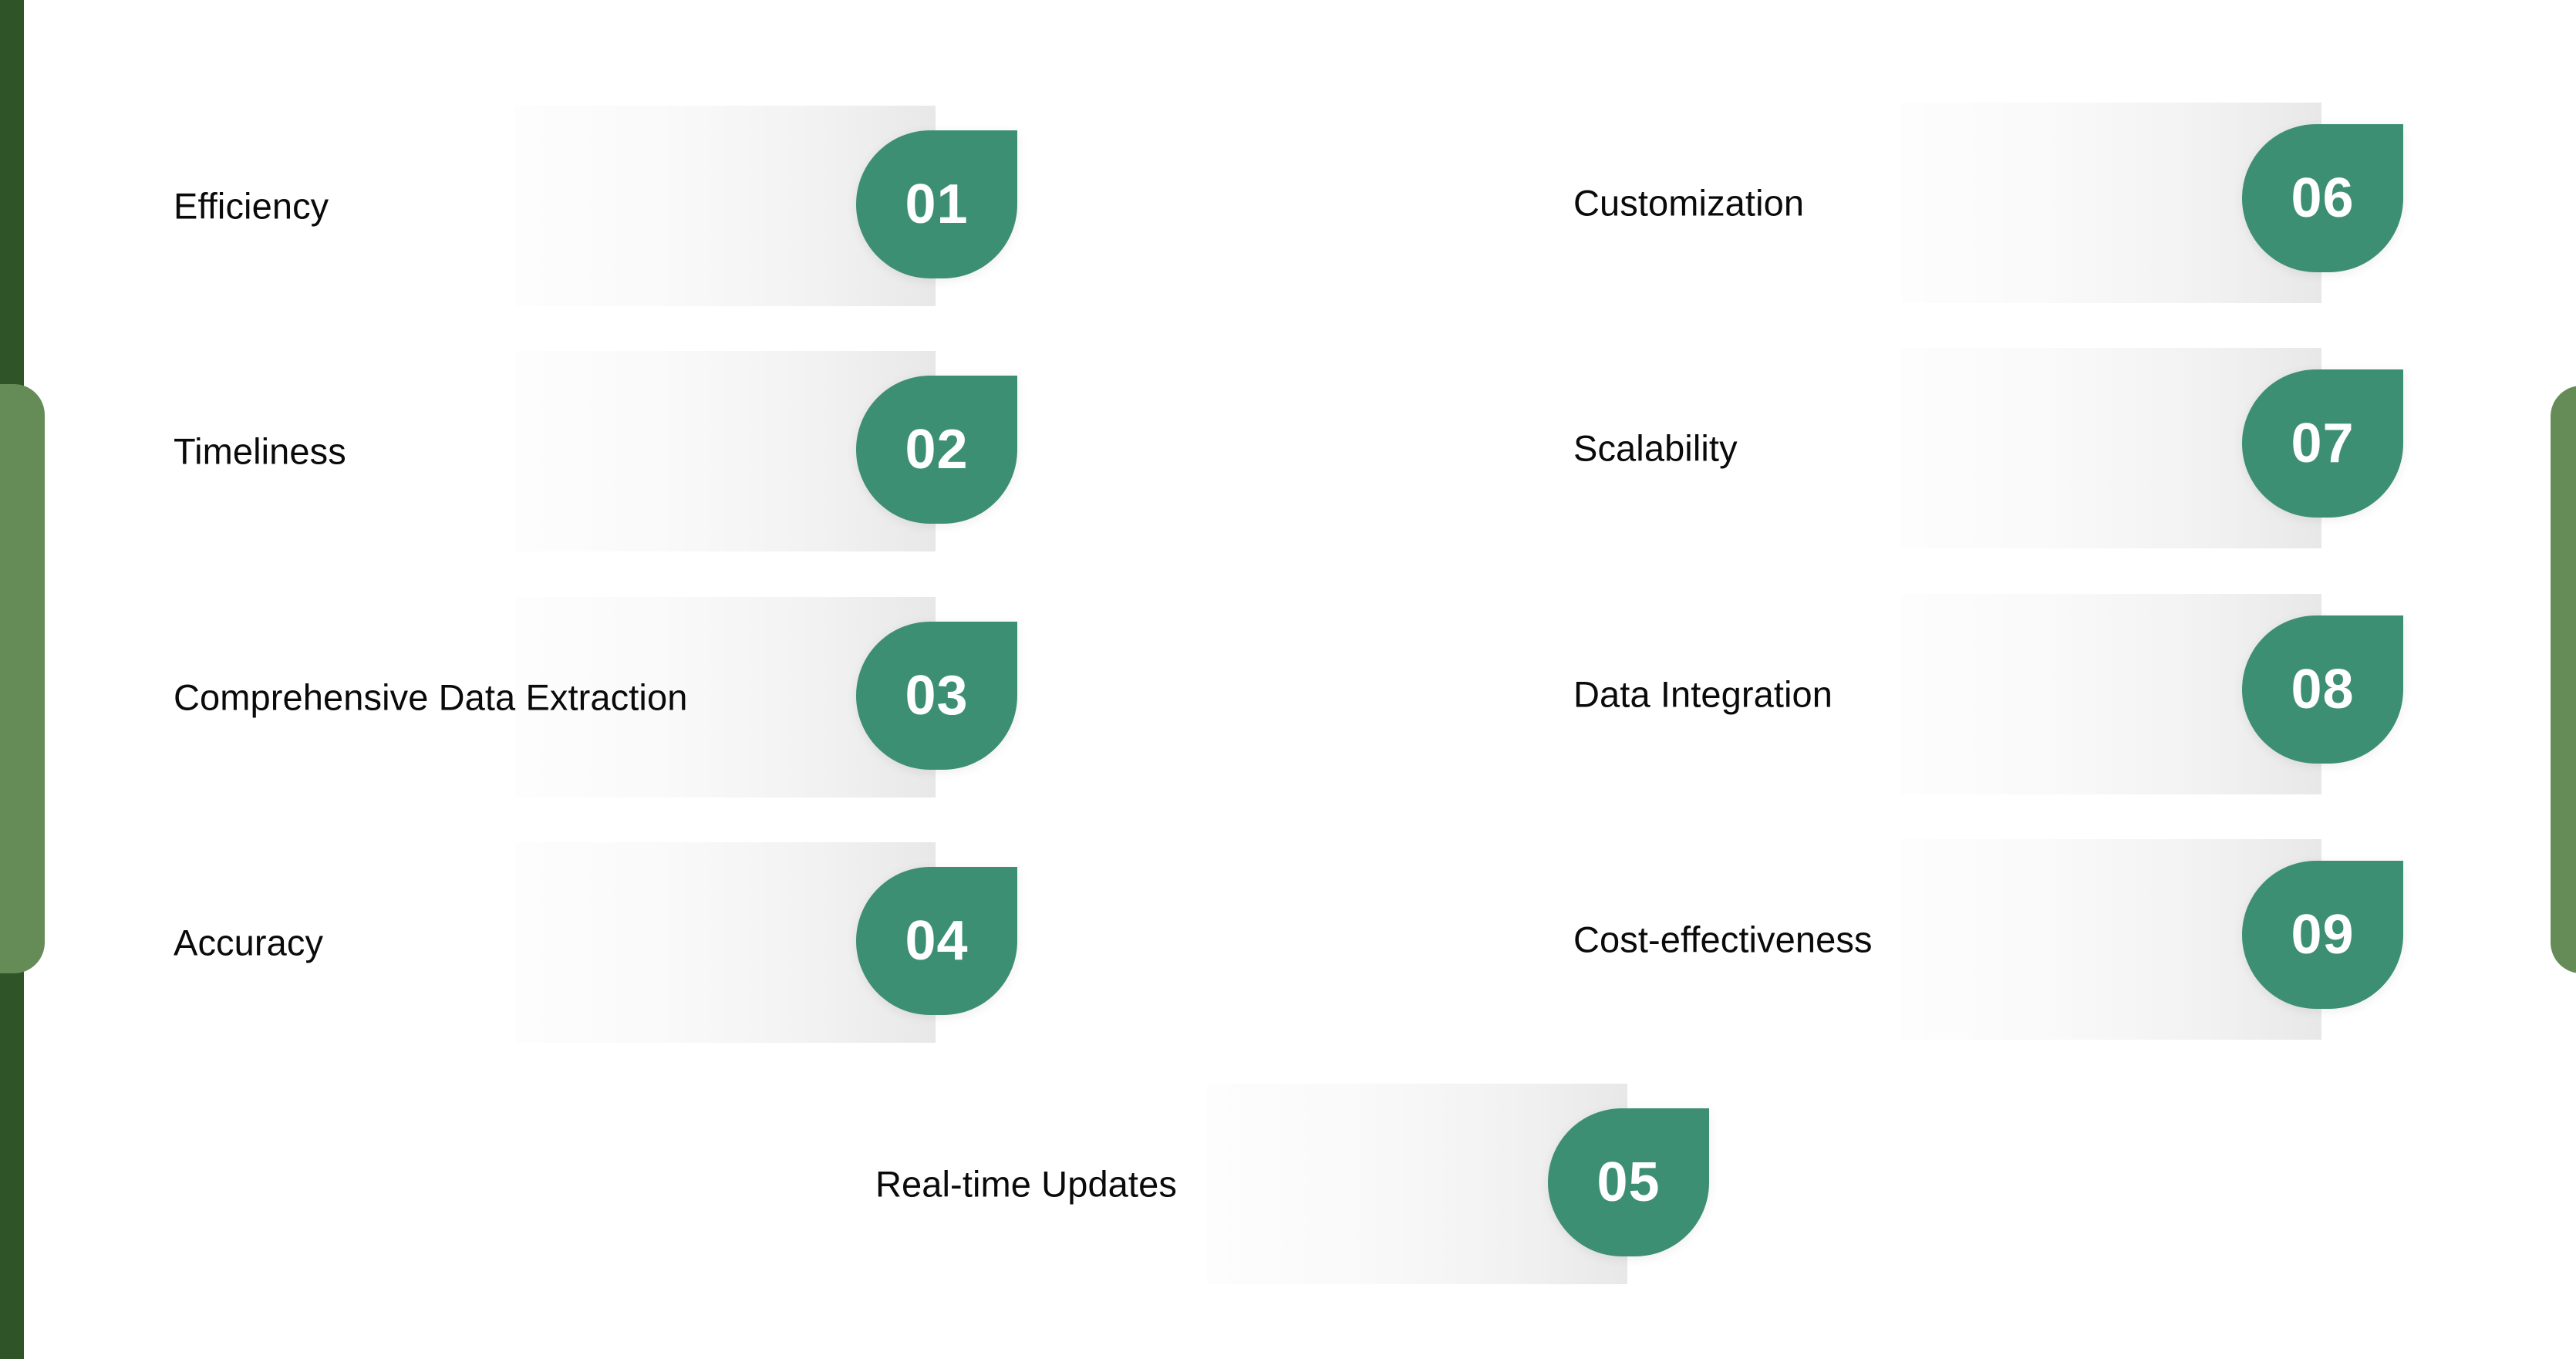  I want to click on feature-row: Data Integration 08, so click(1988, 694).